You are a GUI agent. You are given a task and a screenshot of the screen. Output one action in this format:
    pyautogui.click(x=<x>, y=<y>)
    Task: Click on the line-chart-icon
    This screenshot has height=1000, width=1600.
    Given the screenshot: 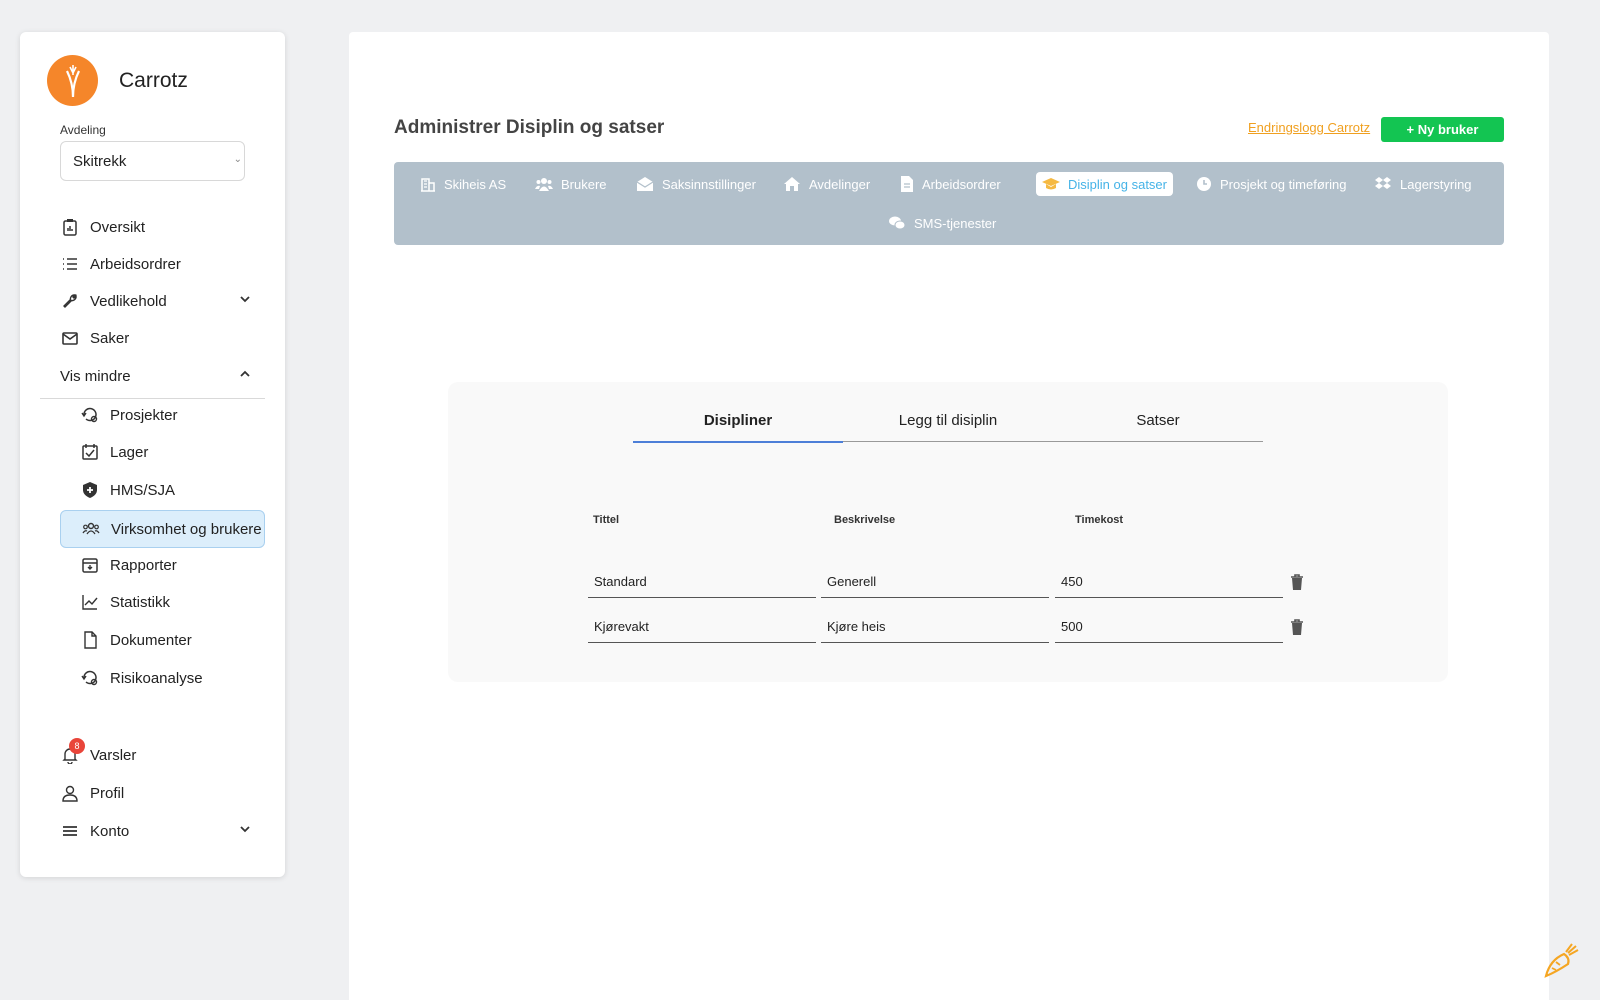 What is the action you would take?
    pyautogui.click(x=90, y=602)
    